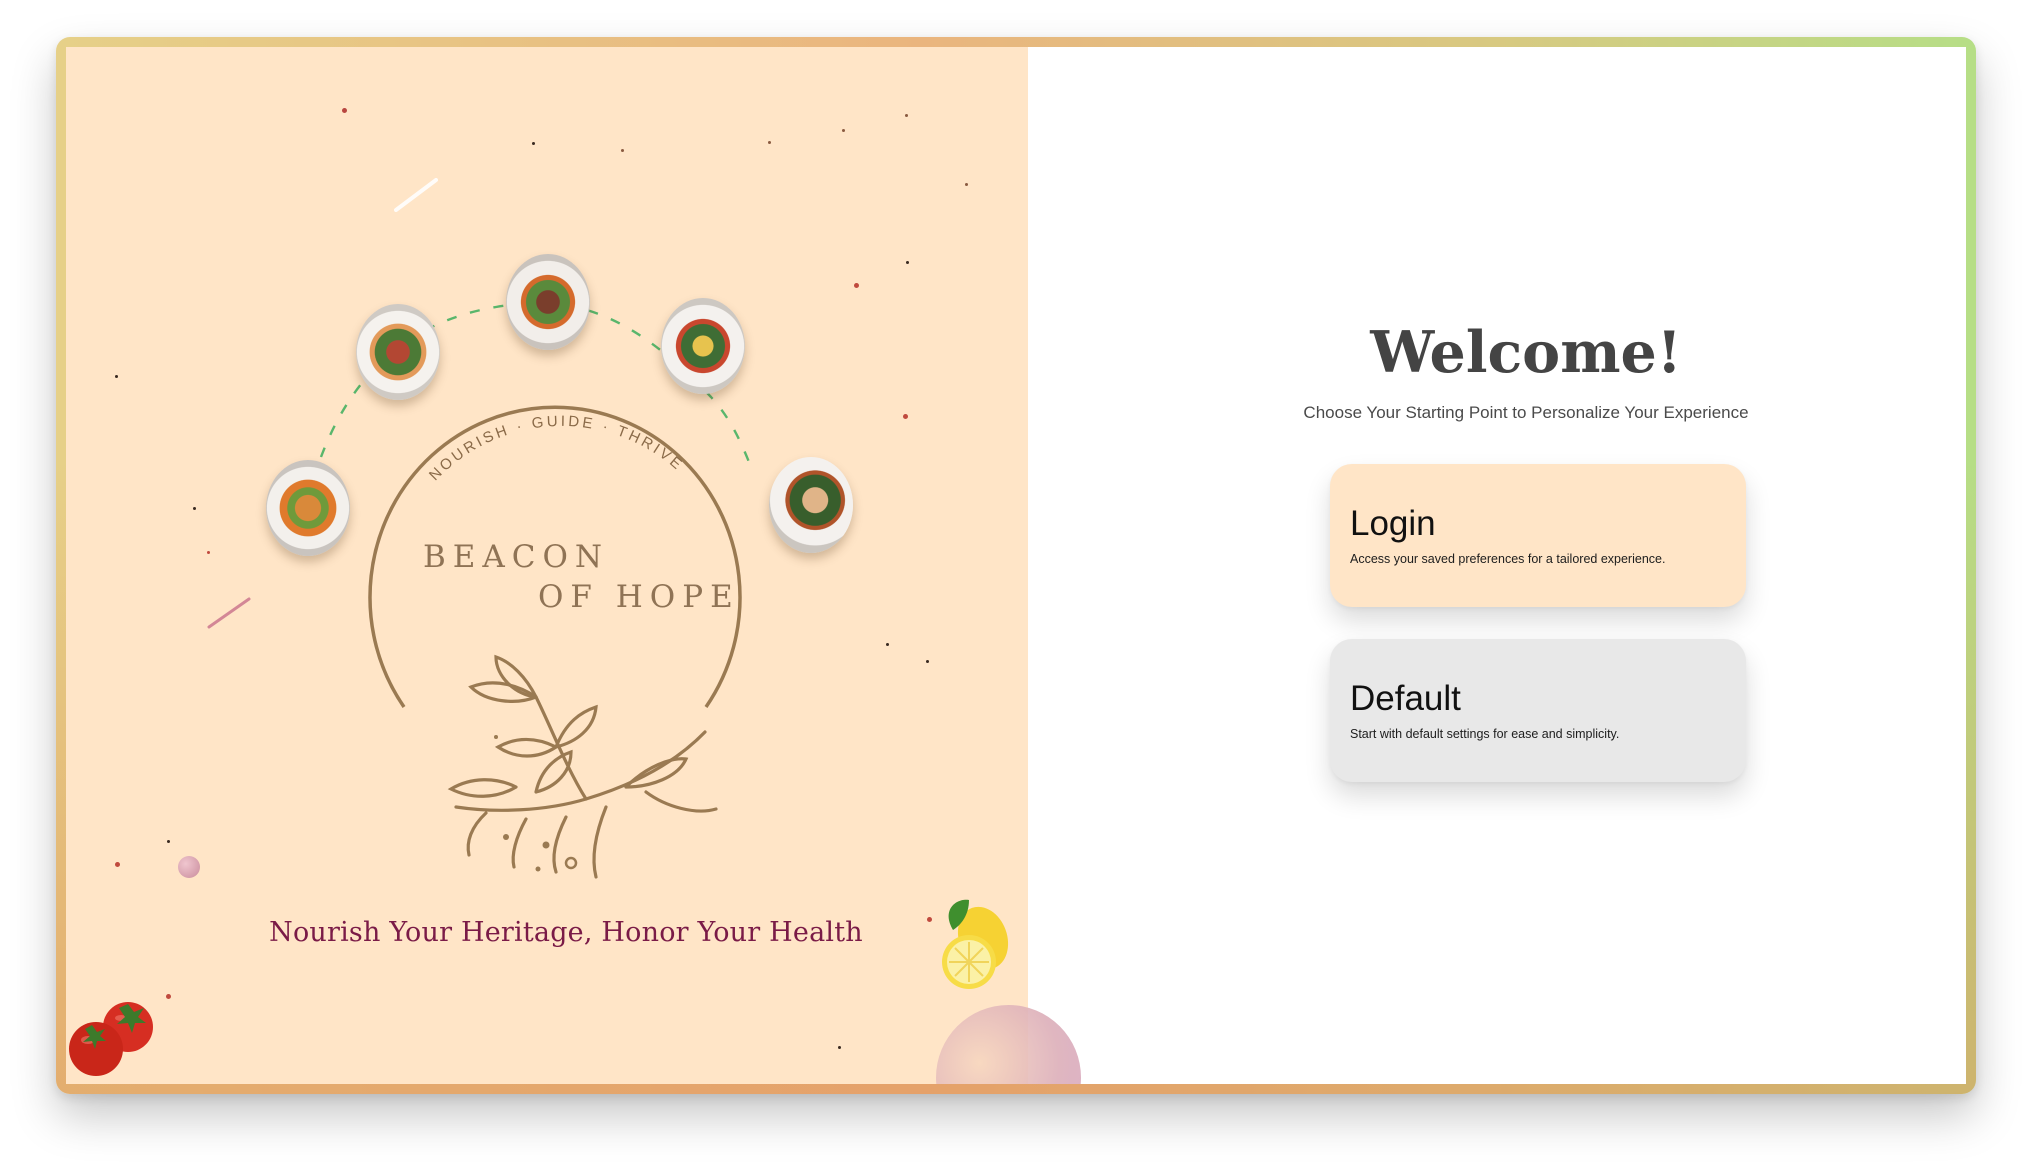 The width and height of the screenshot is (2032, 1167). I want to click on svg-text: NOURISH · GUIDE · THRIVE, so click(556, 448).